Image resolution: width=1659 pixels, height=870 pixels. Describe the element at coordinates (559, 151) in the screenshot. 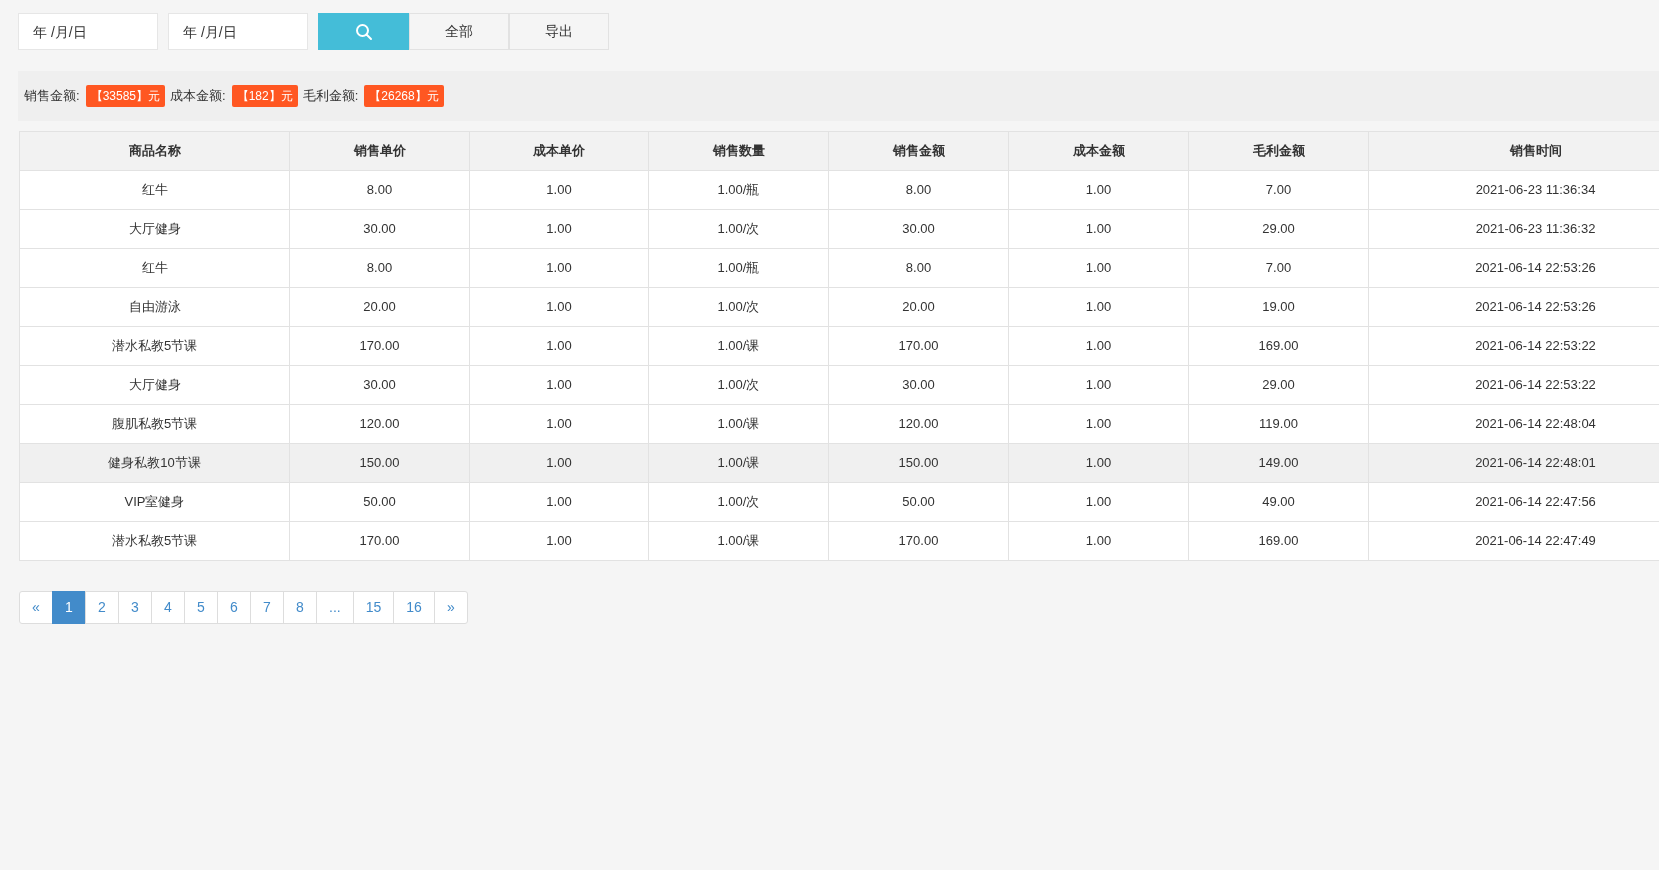

I see `column-header: 成本单价` at that location.